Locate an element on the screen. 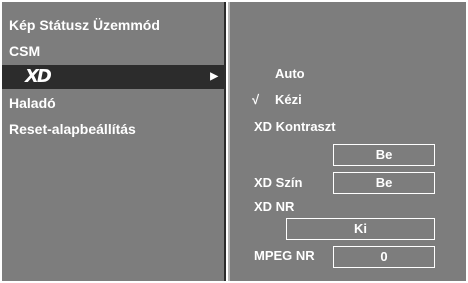 This screenshot has height=283, width=468. manual-option: Kézi is located at coordinates (288, 100).